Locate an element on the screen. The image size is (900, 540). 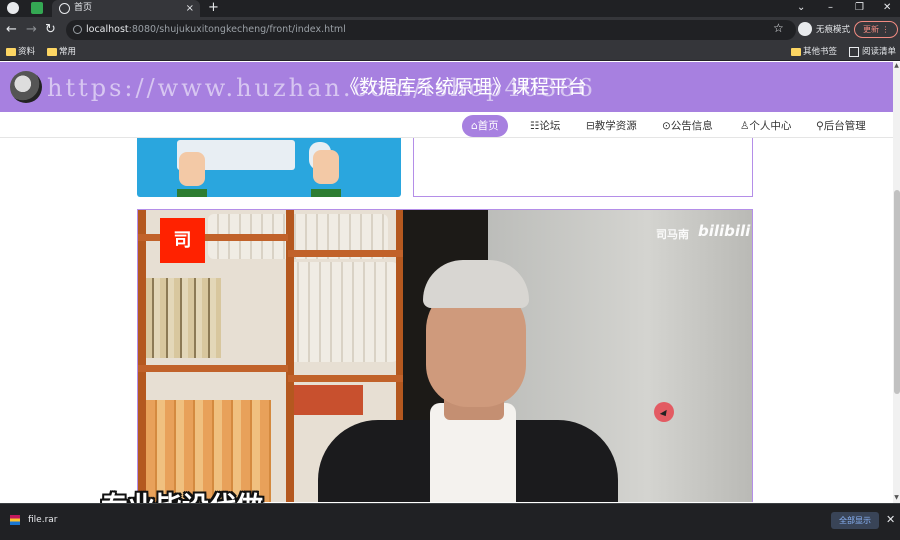
reload-button: ↻ is located at coordinates (50, 30).